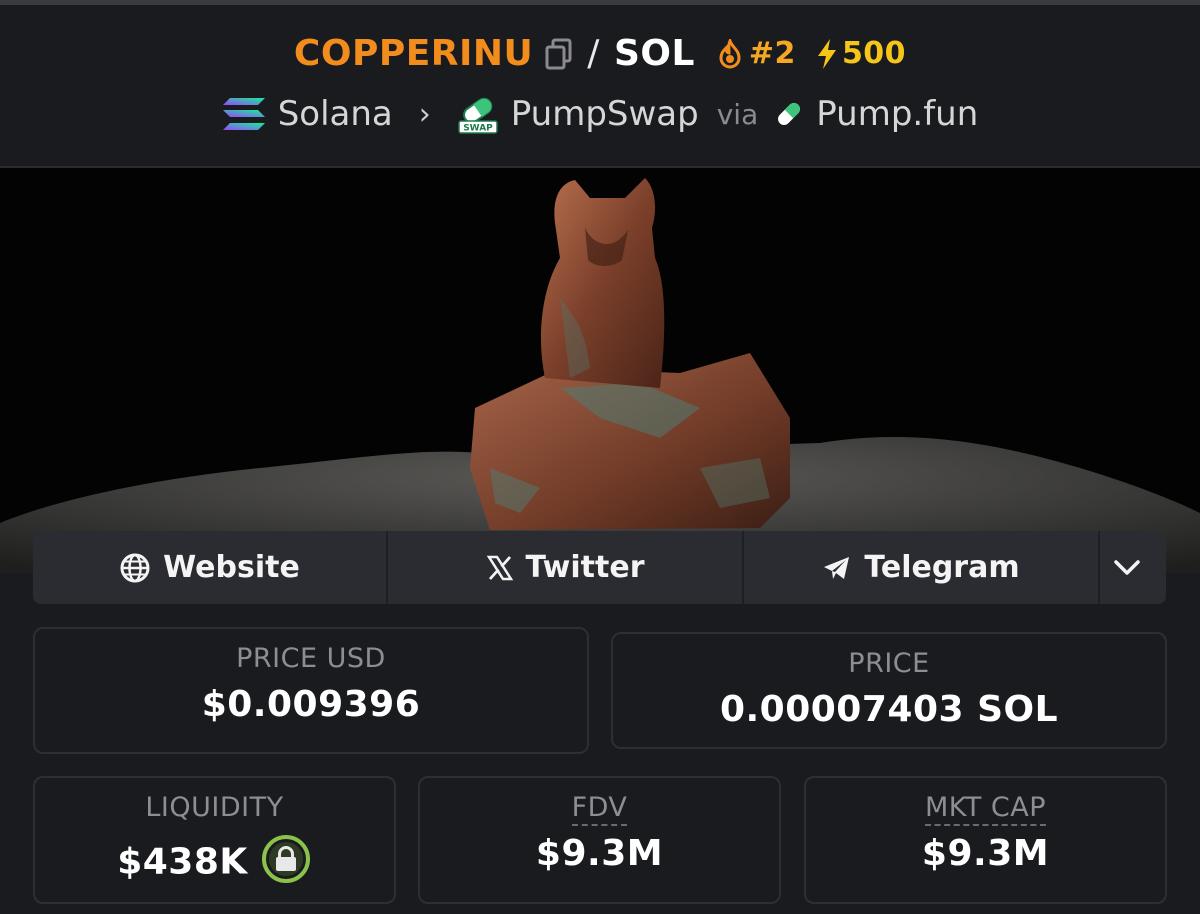 The image size is (1200, 914). I want to click on telegram-button: Telegram, so click(922, 567).